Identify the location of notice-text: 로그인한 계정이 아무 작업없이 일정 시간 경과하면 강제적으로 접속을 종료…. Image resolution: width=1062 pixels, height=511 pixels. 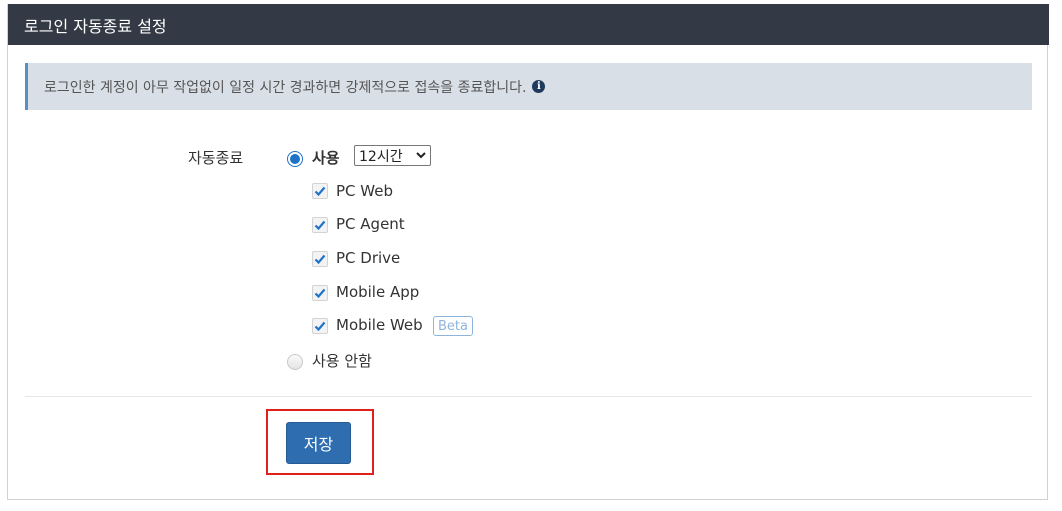
(285, 87).